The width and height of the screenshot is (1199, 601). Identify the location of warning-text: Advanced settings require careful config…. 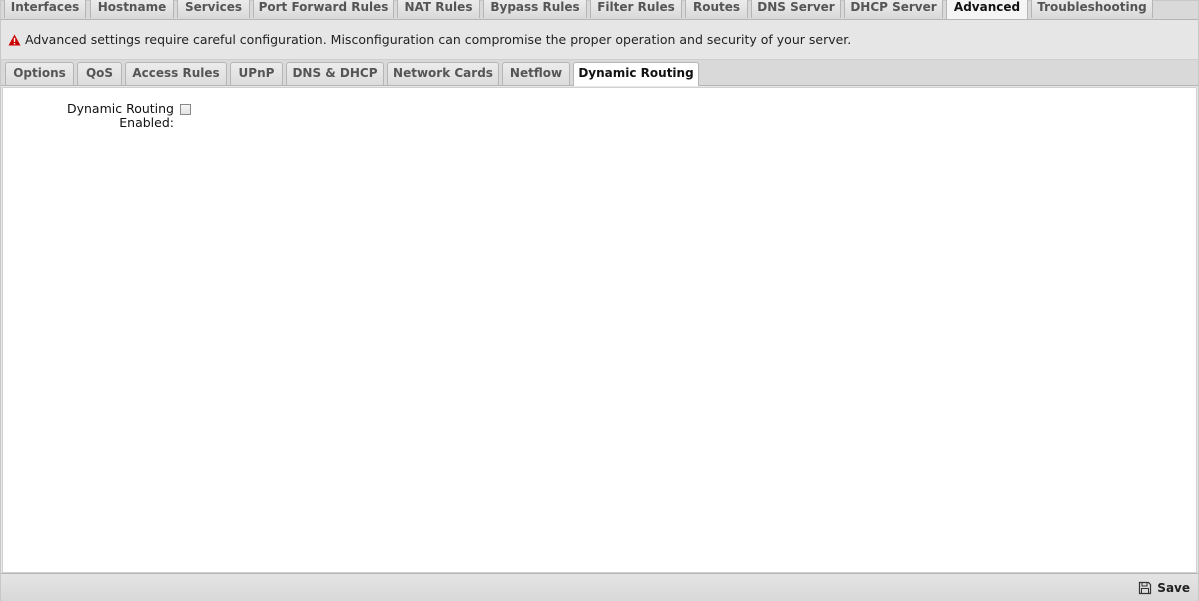
(438, 39).